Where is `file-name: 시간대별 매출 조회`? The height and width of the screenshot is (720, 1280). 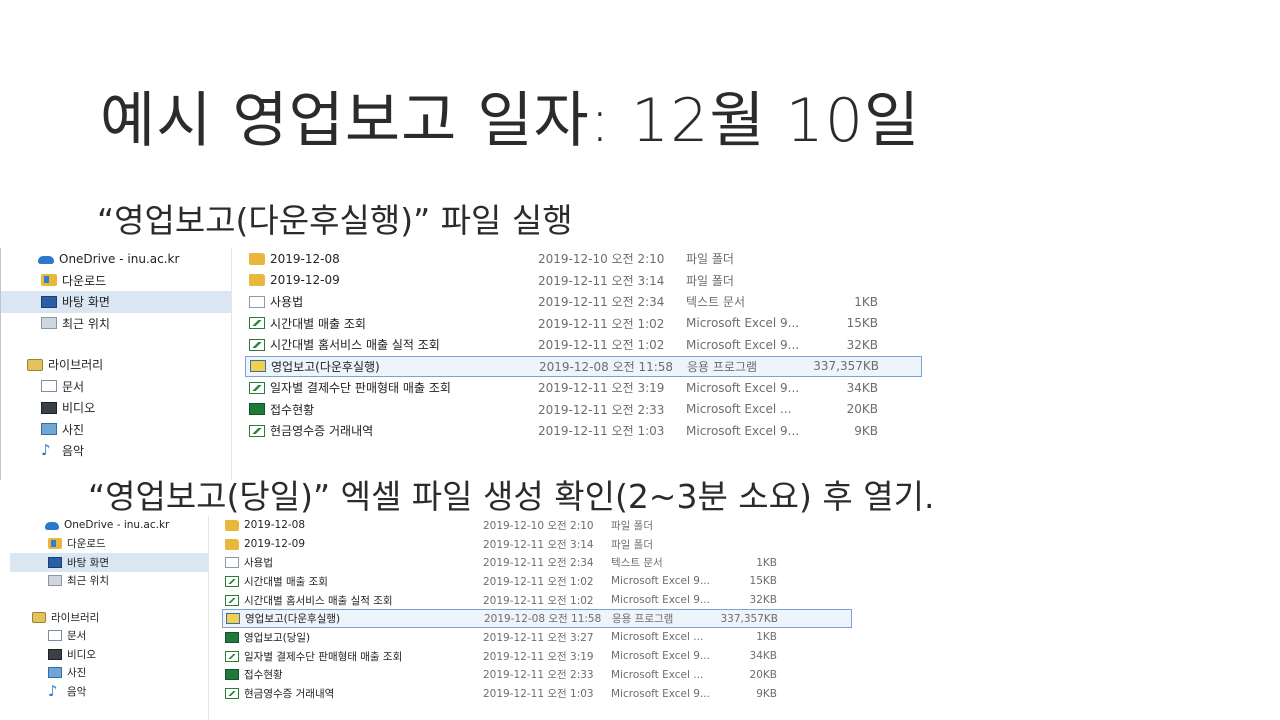 file-name: 시간대별 매출 조회 is located at coordinates (286, 581).